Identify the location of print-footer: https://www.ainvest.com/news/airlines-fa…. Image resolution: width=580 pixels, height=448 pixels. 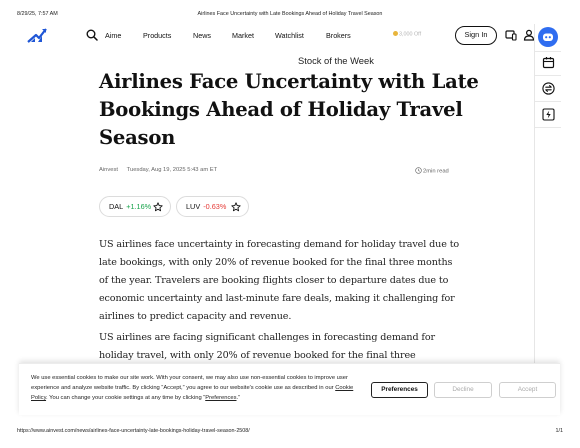
(290, 433).